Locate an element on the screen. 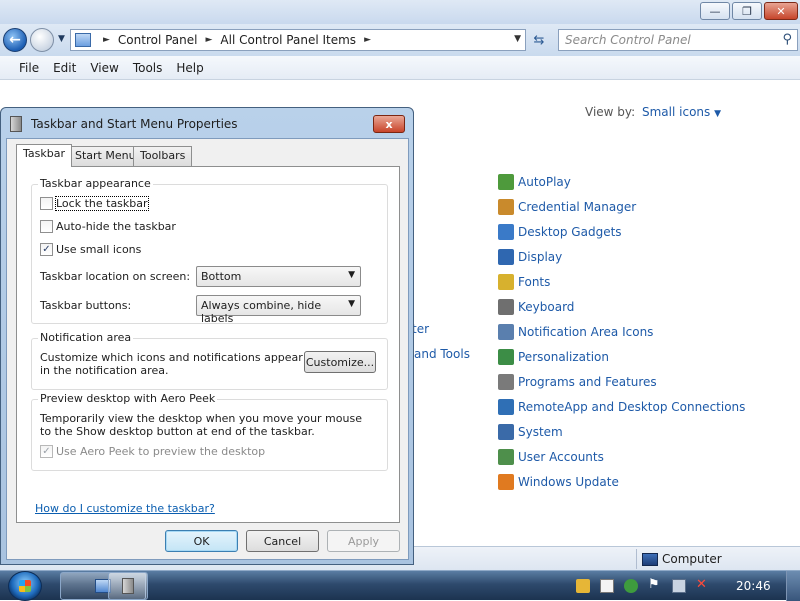 Image resolution: width=800 pixels, height=601 pixels. status-computer: Computer is located at coordinates (682, 559).